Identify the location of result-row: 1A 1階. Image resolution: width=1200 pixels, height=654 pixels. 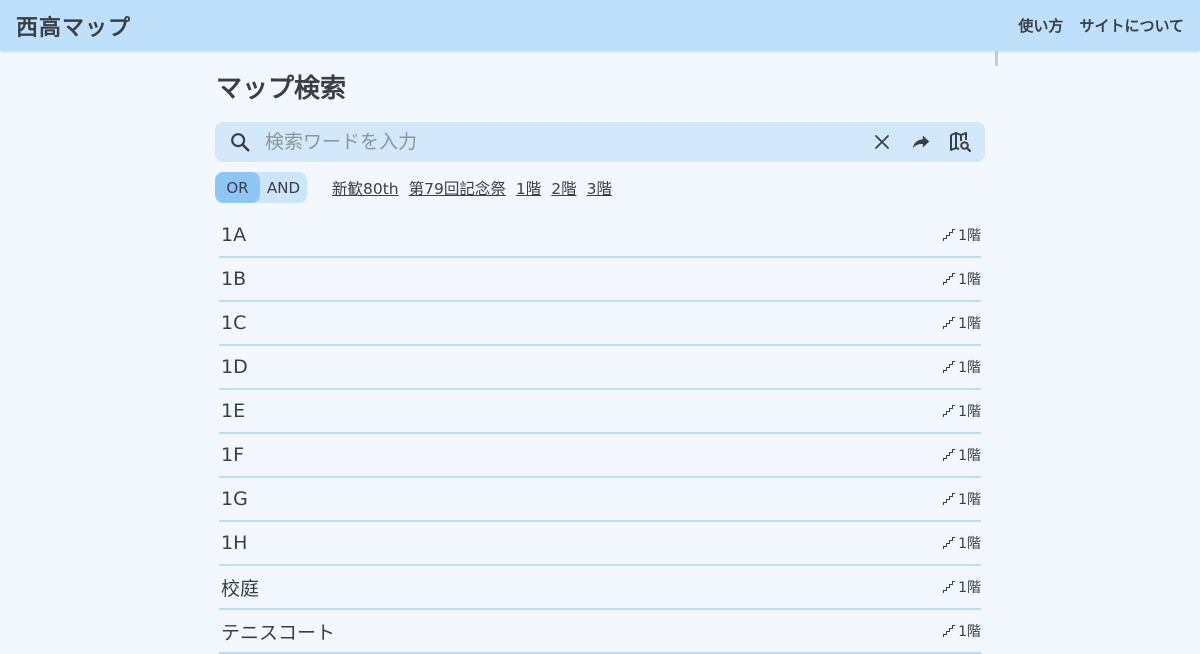
(600, 236).